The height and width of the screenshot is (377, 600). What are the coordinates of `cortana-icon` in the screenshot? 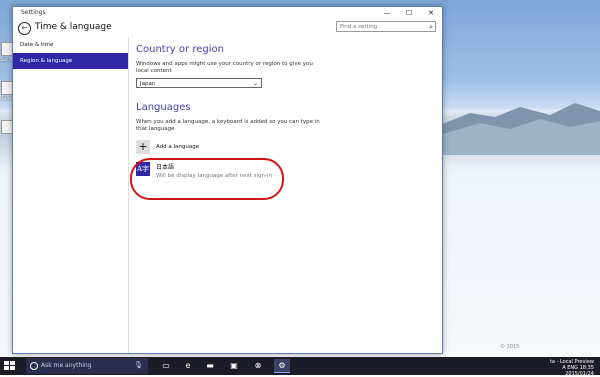 It's located at (34, 366).